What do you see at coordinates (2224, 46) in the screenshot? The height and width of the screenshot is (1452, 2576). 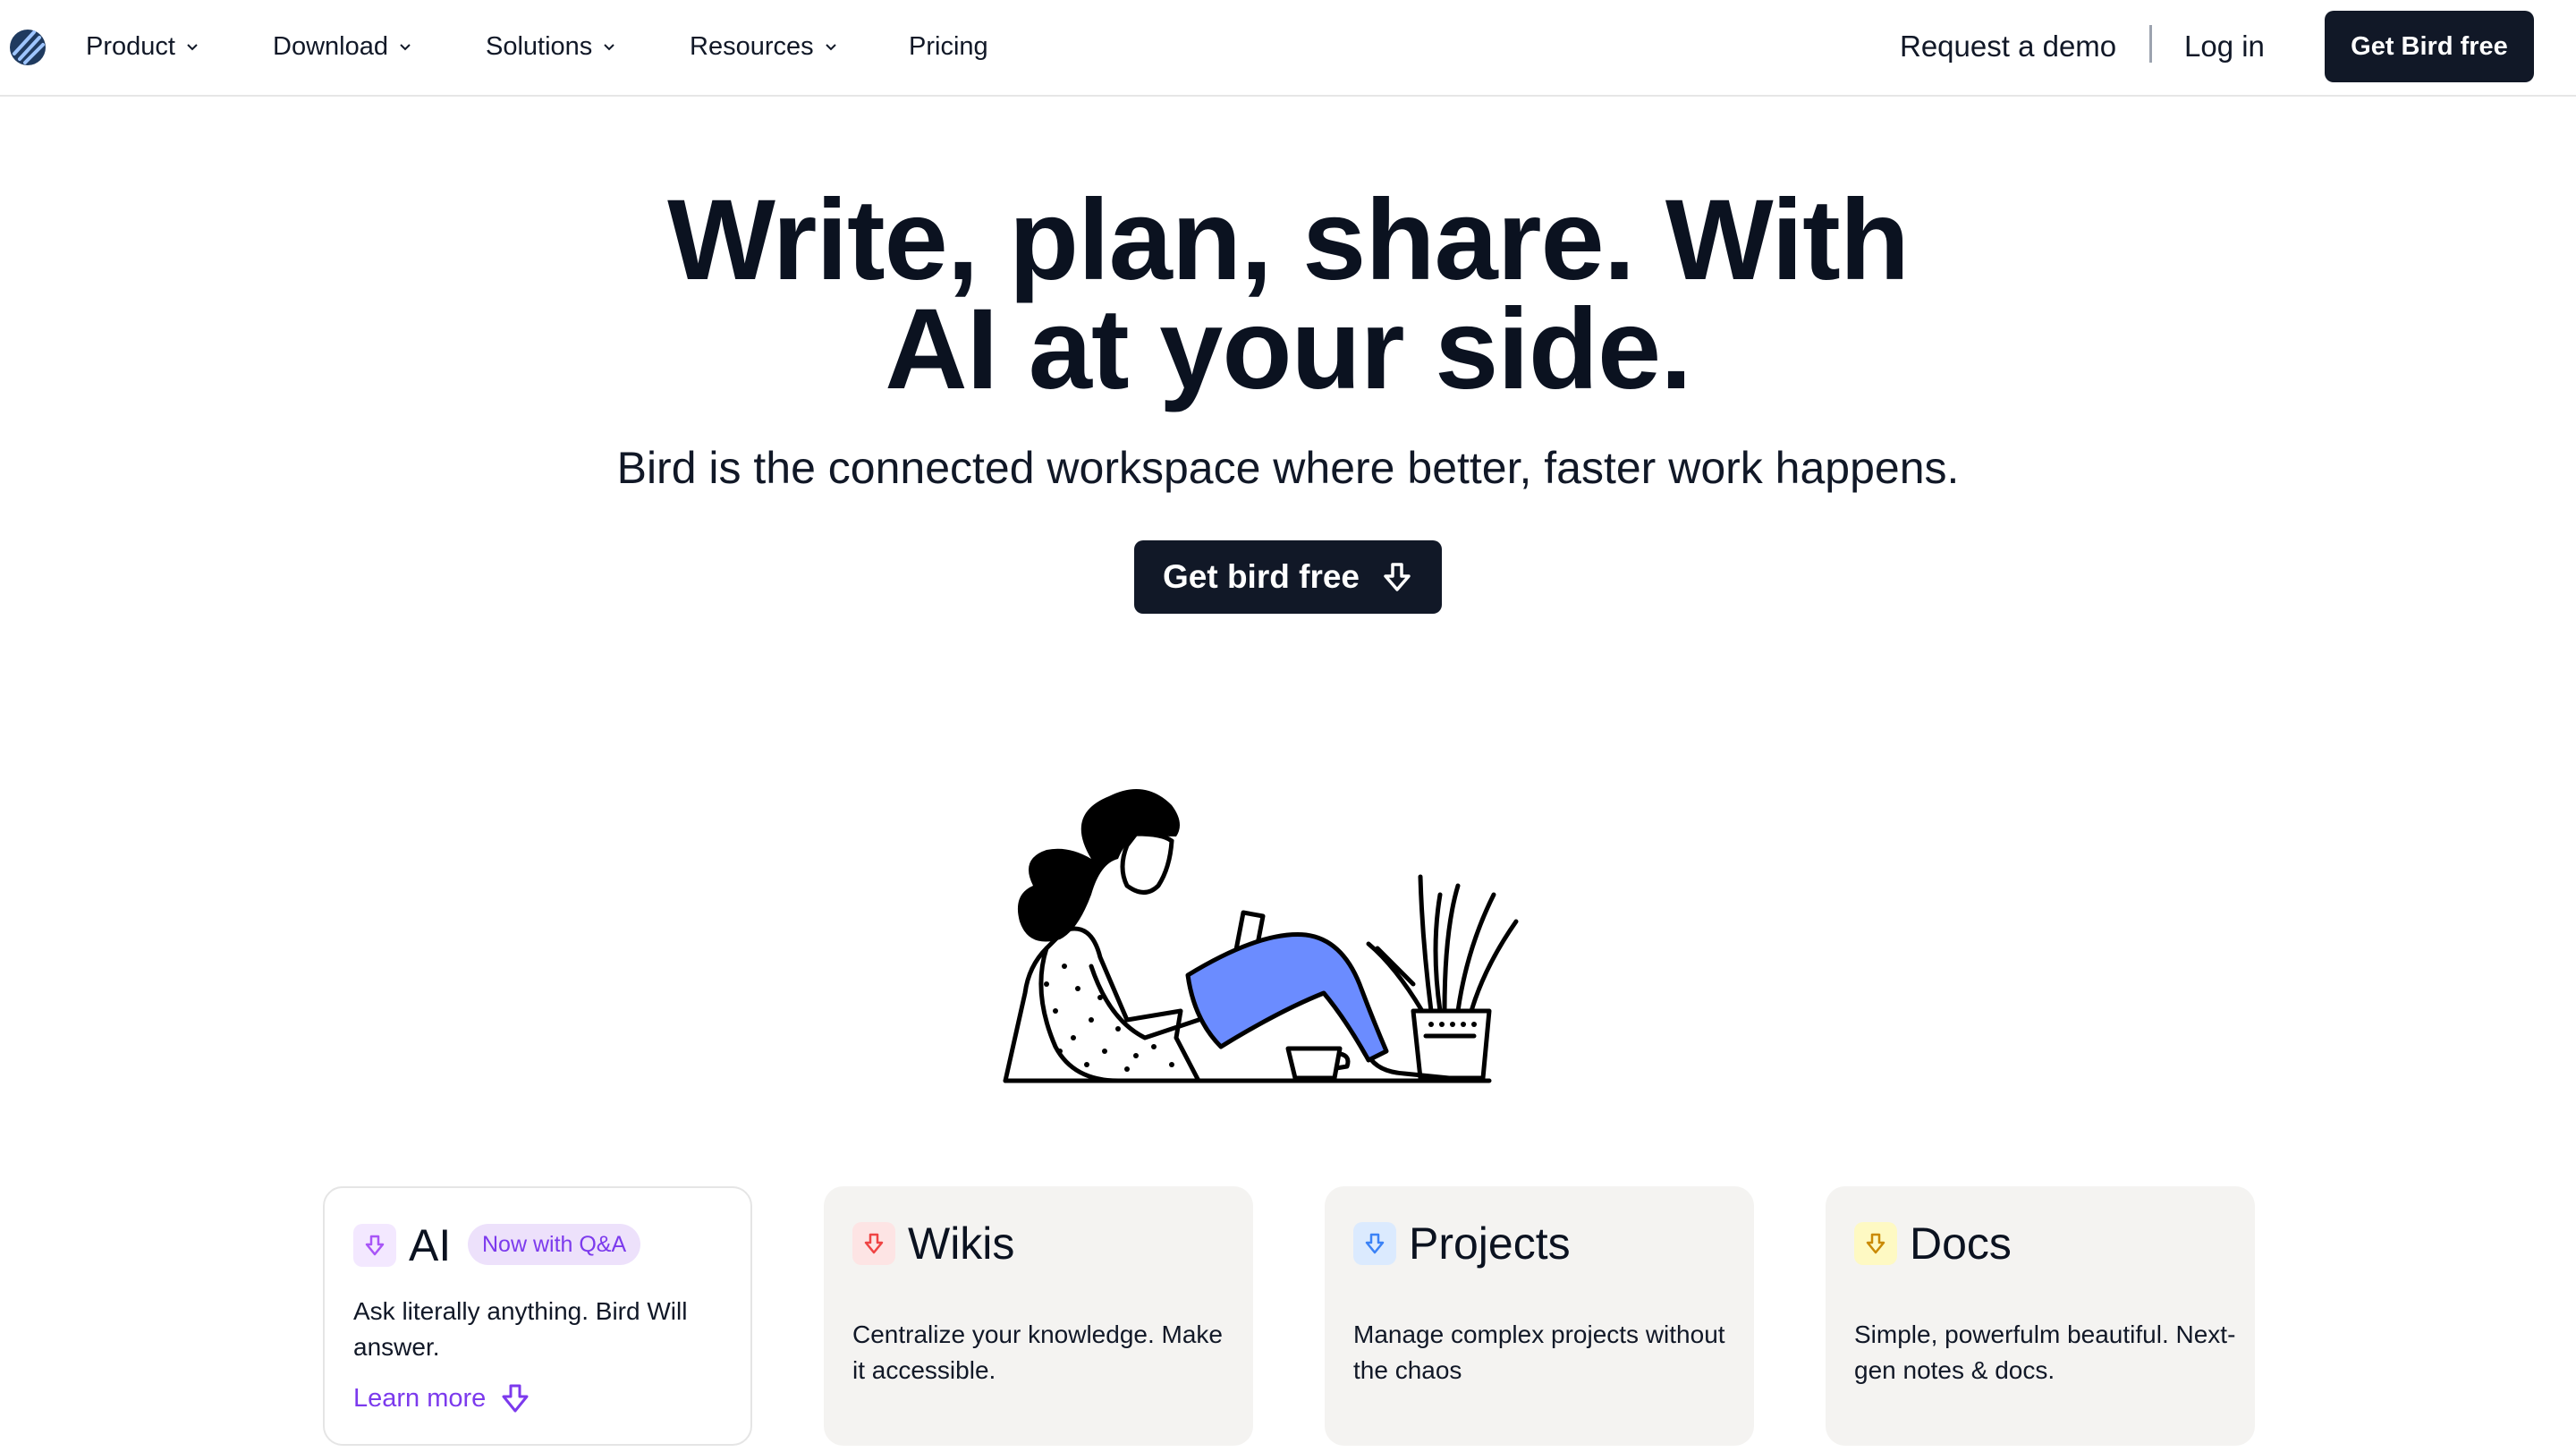 I see `login-link: Log in` at bounding box center [2224, 46].